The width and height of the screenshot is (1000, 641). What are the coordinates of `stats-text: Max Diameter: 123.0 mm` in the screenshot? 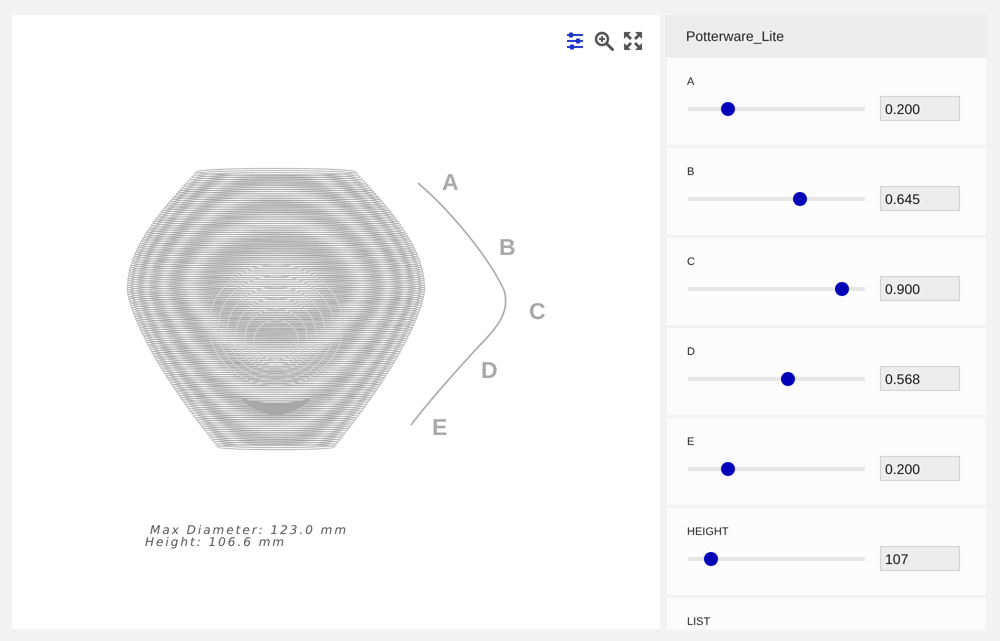 It's located at (249, 530).